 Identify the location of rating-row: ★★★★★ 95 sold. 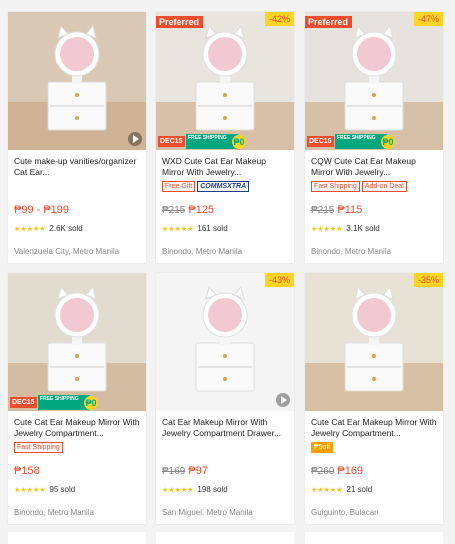
(44, 489).